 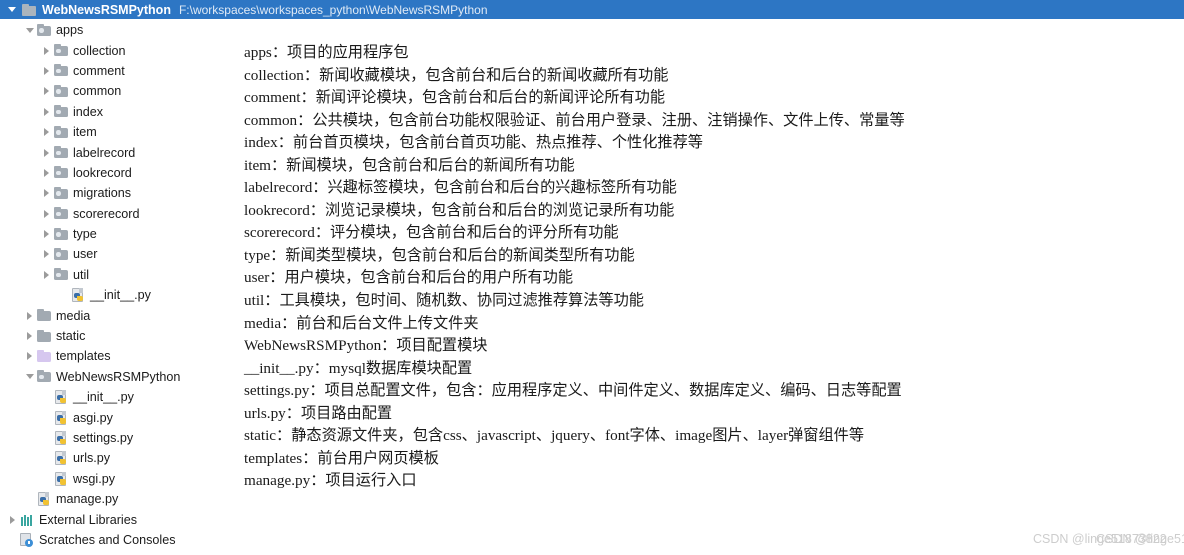 I want to click on tree-item-scorerecord: scorerecord, so click(x=118, y=214).